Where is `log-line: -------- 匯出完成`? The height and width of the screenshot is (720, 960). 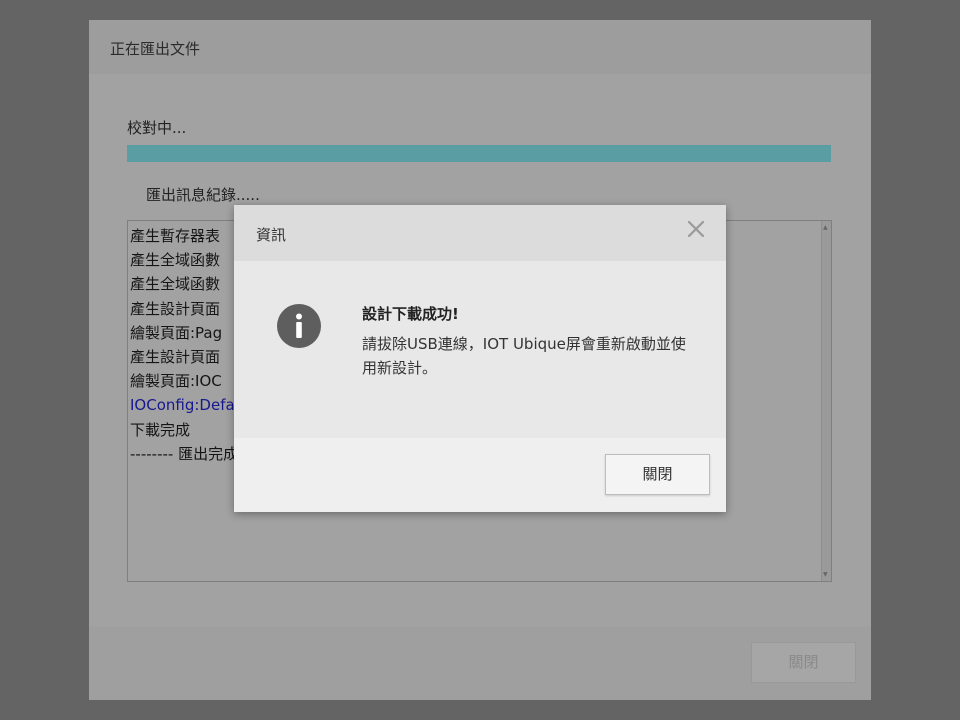 log-line: -------- 匯出完成 is located at coordinates (184, 453).